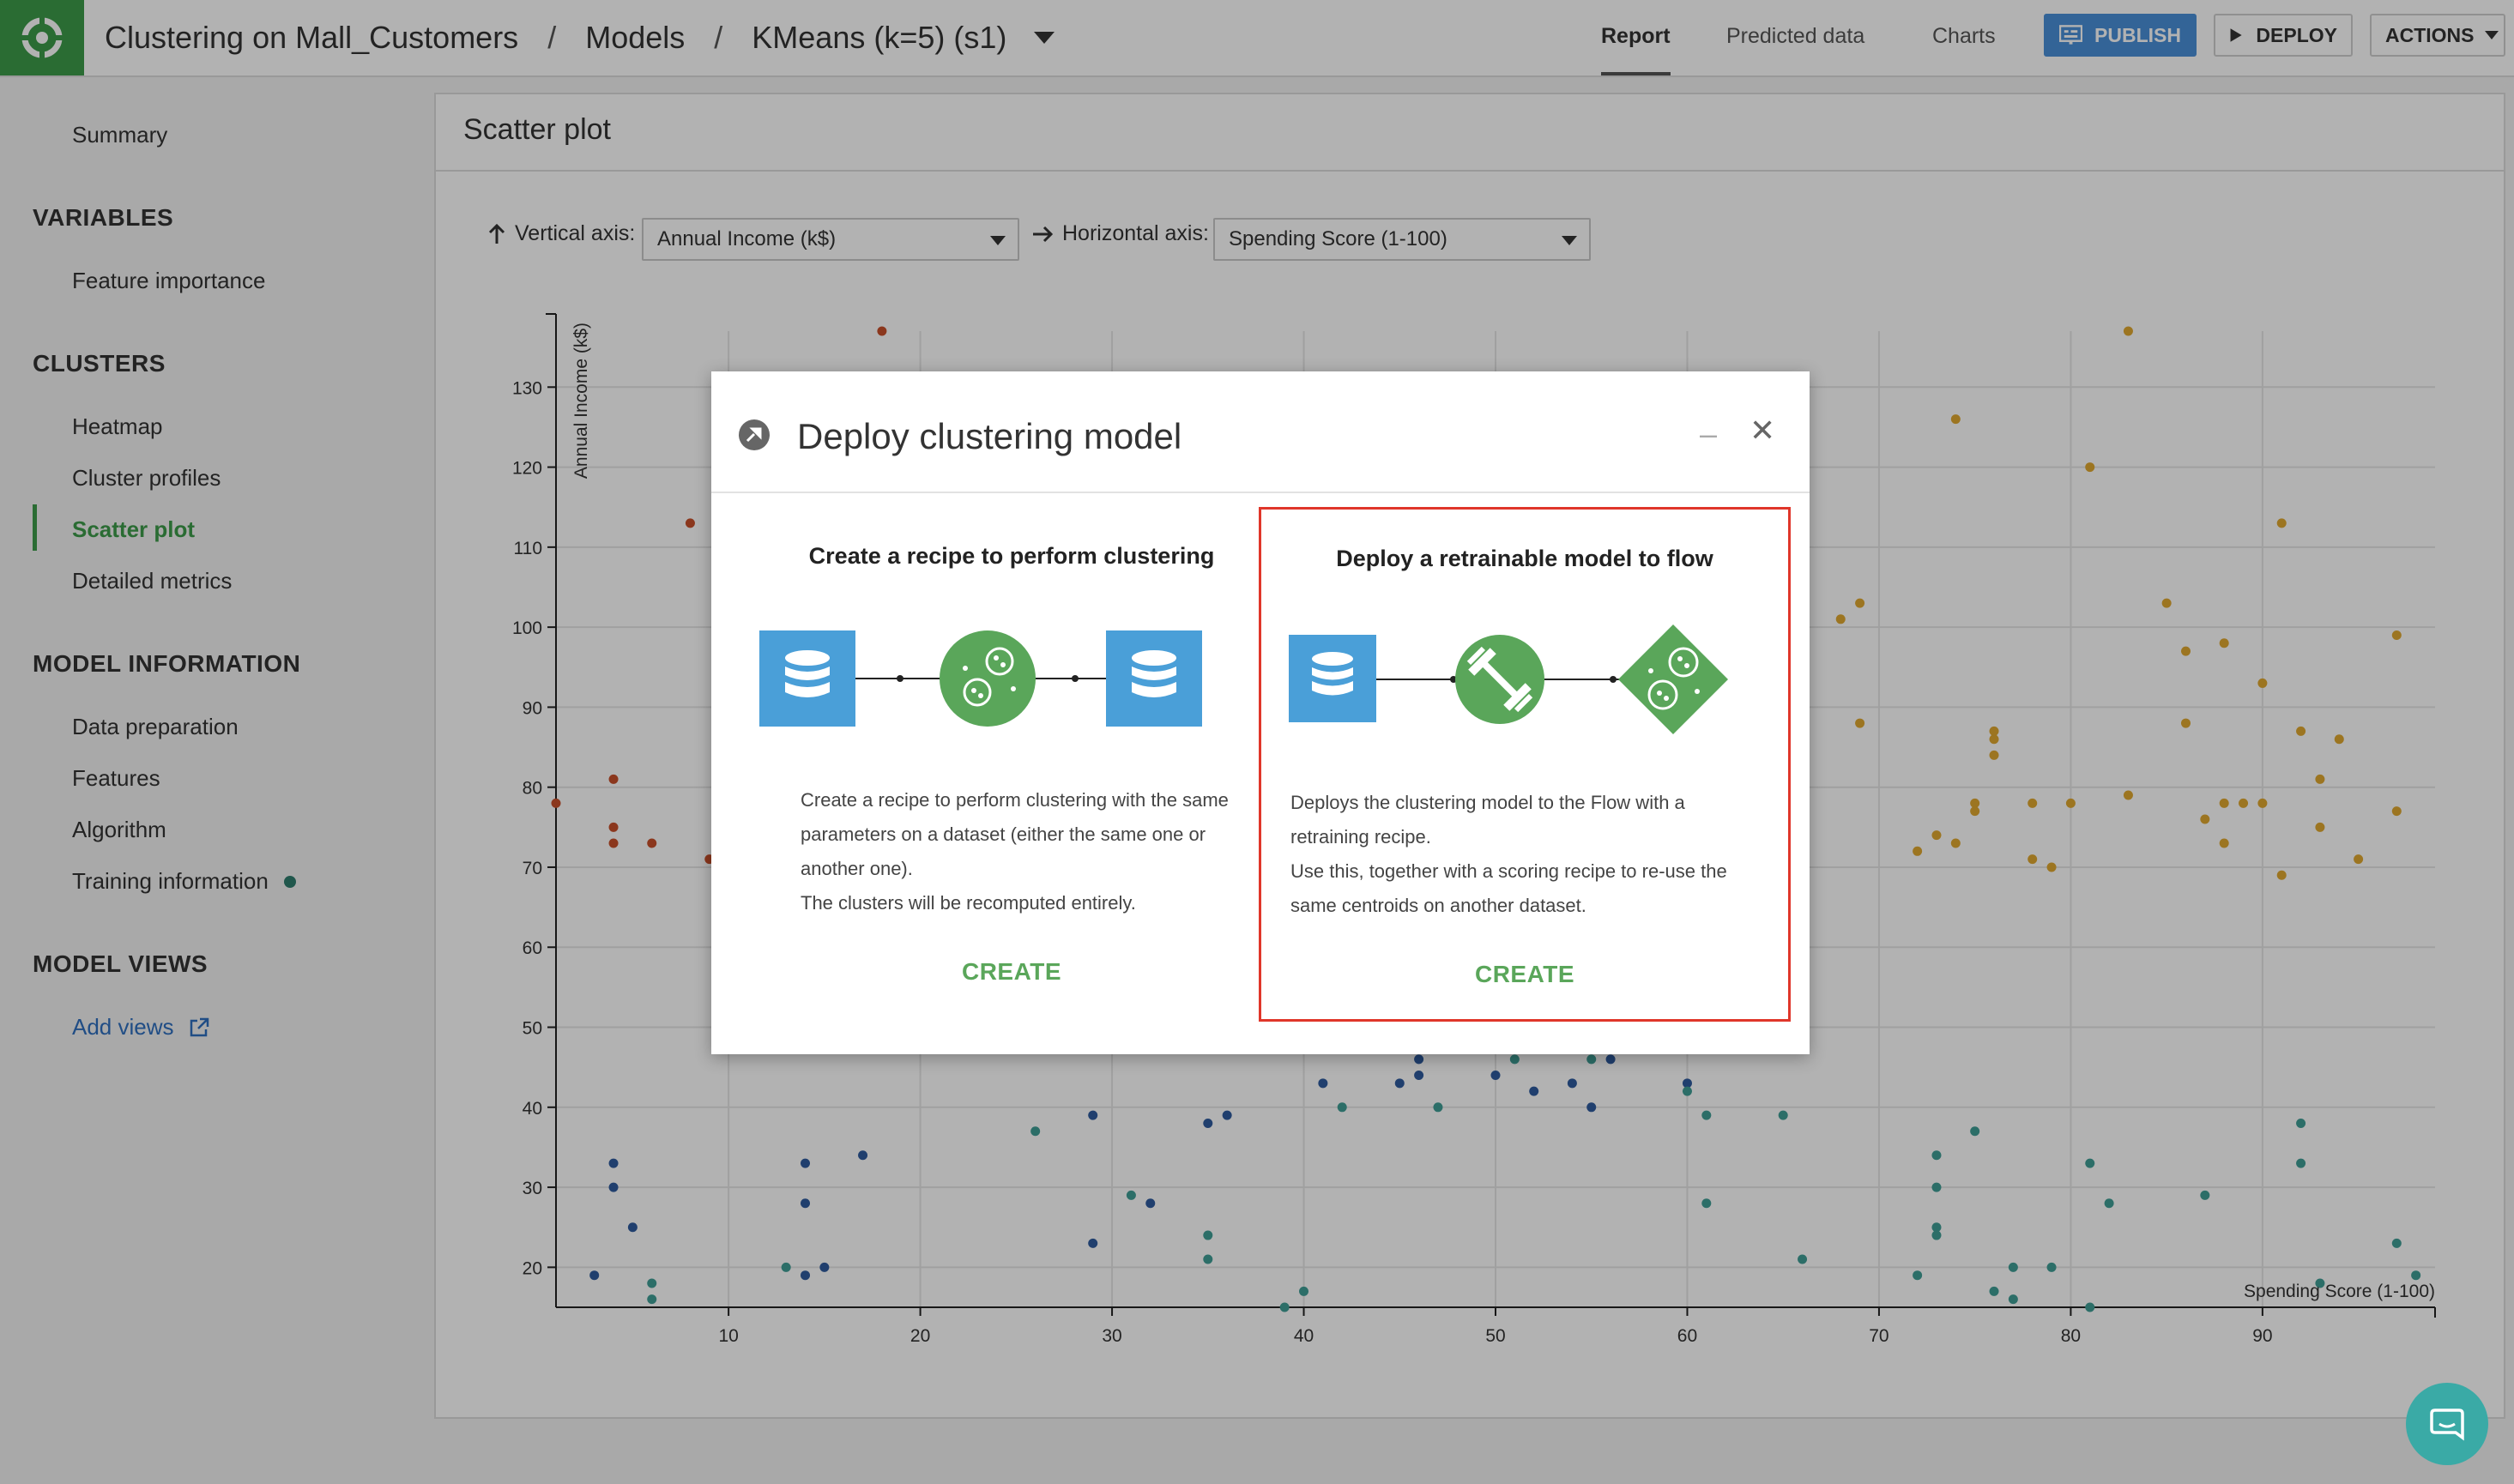 The width and height of the screenshot is (2514, 1484). I want to click on description-line: retraining recipe., so click(1361, 837).